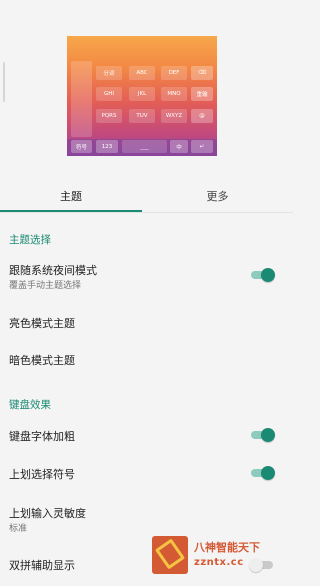  I want to click on preview-key-def: DEF, so click(174, 73).